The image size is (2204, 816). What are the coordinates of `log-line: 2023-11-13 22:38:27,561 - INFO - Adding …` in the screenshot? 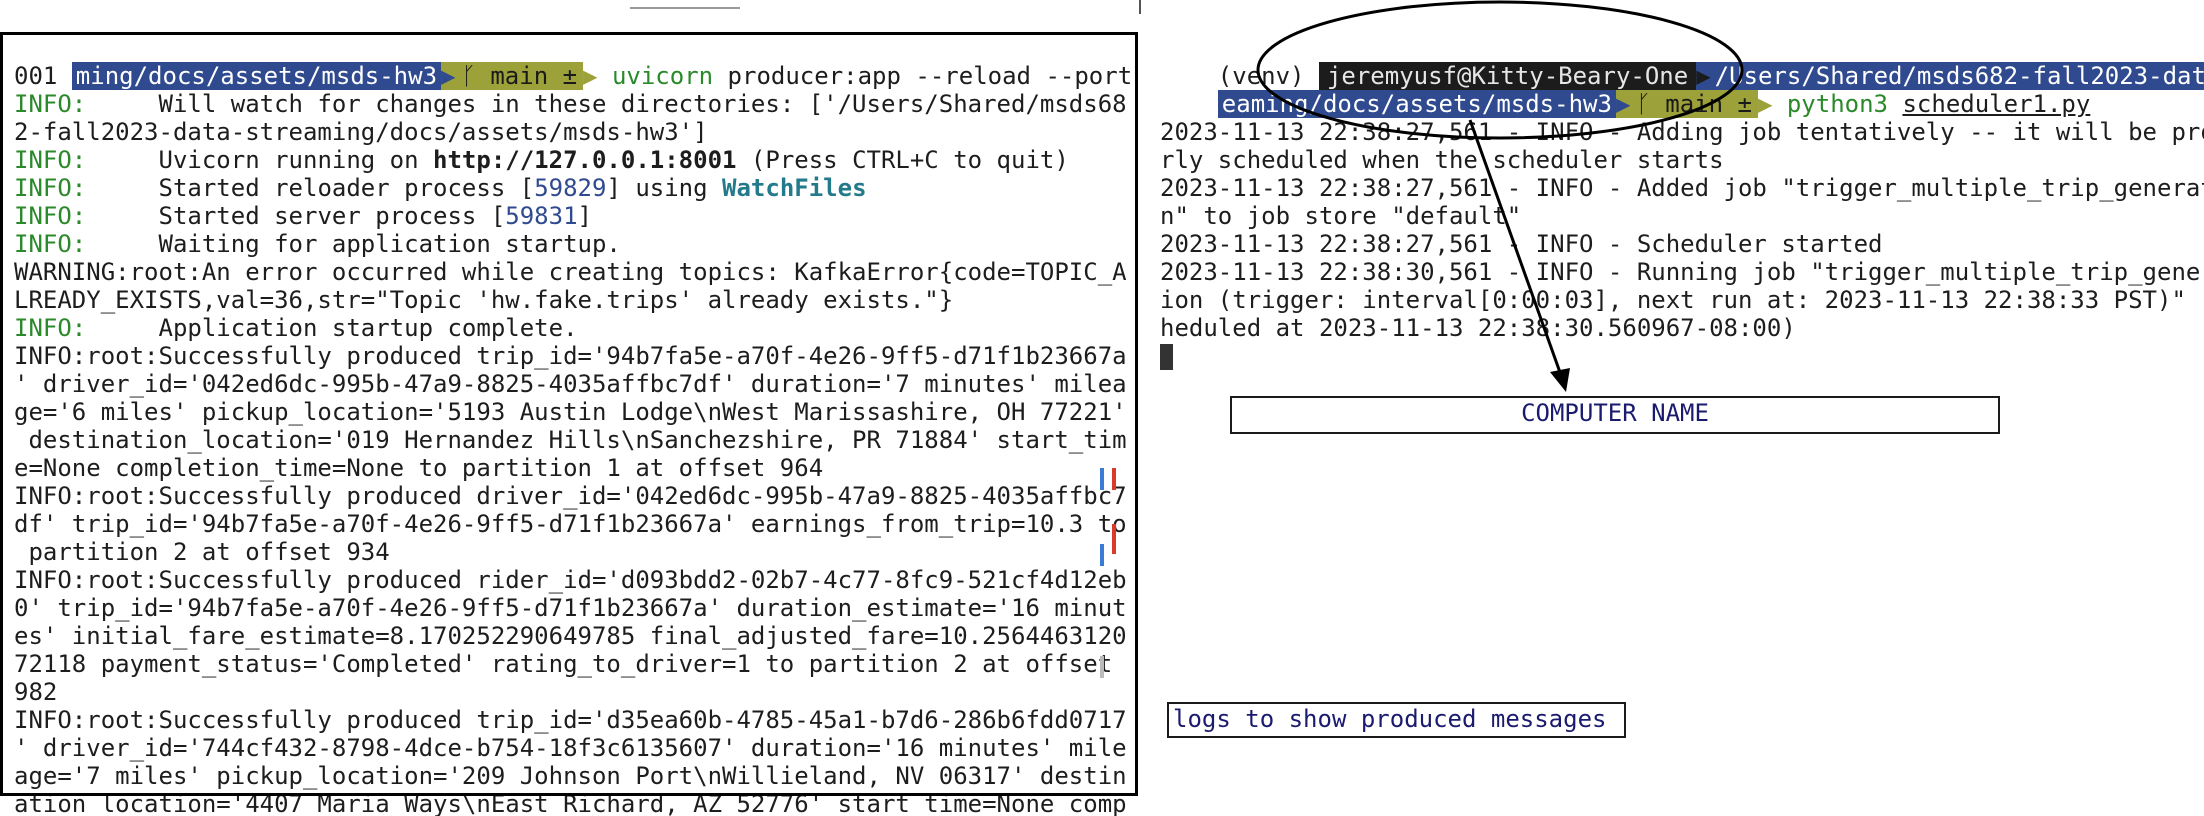 It's located at (1682, 132).